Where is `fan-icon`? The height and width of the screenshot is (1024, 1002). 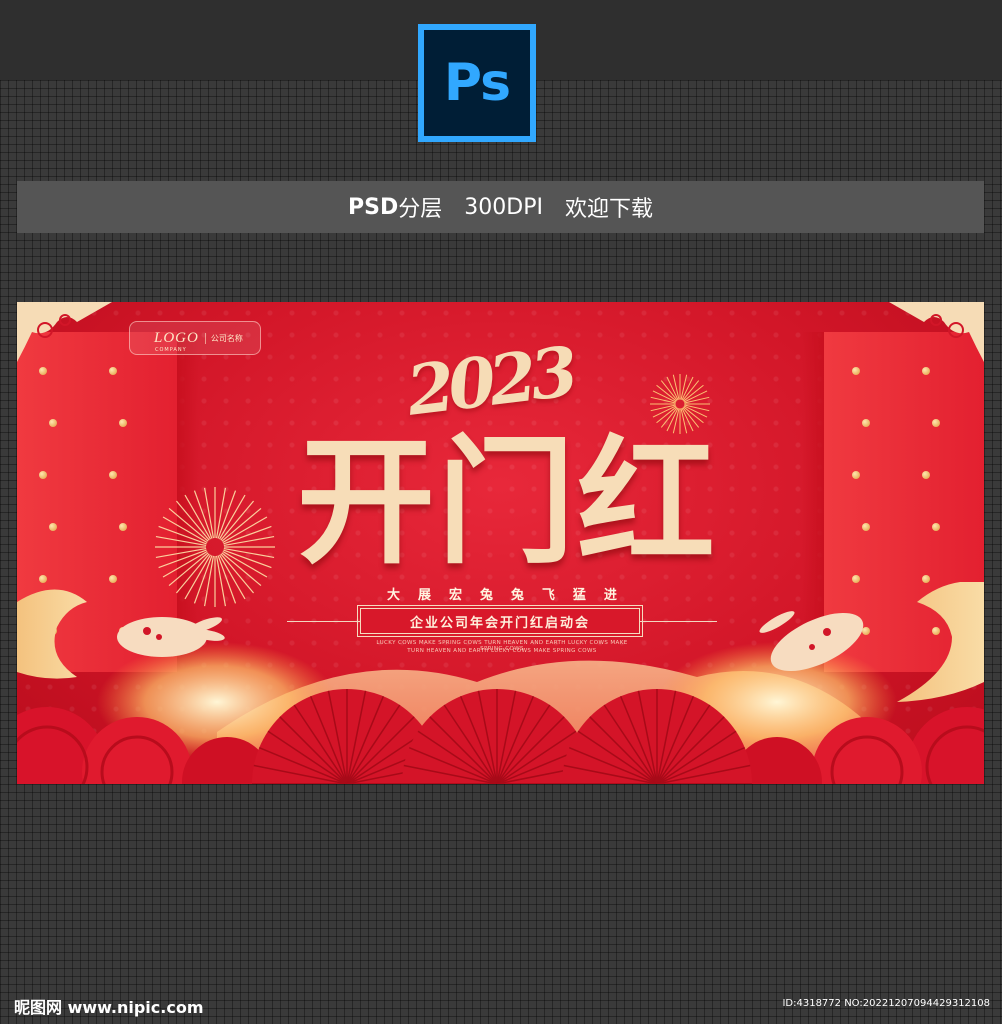 fan-icon is located at coordinates (502, 736).